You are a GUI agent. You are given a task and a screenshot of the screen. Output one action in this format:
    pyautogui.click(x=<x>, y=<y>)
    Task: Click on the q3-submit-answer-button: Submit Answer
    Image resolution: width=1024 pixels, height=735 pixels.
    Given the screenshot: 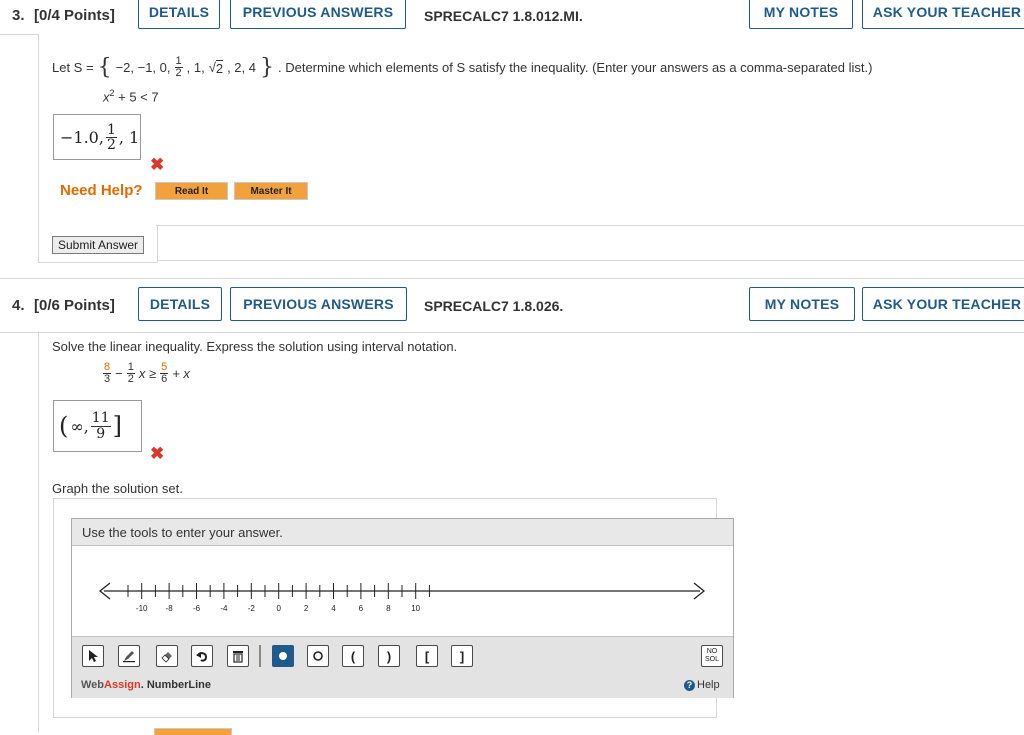 What is the action you would take?
    pyautogui.click(x=98, y=245)
    